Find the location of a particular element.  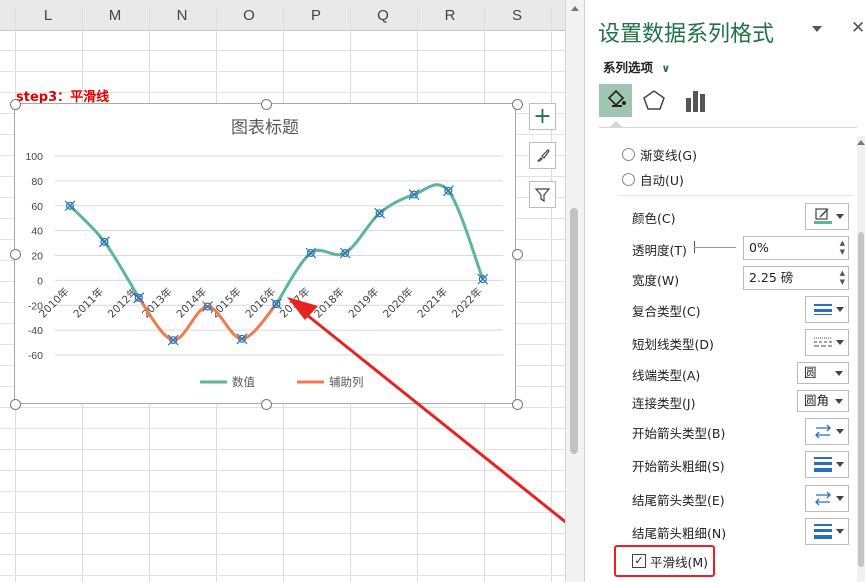

tab-divider is located at coordinates (728, 127).